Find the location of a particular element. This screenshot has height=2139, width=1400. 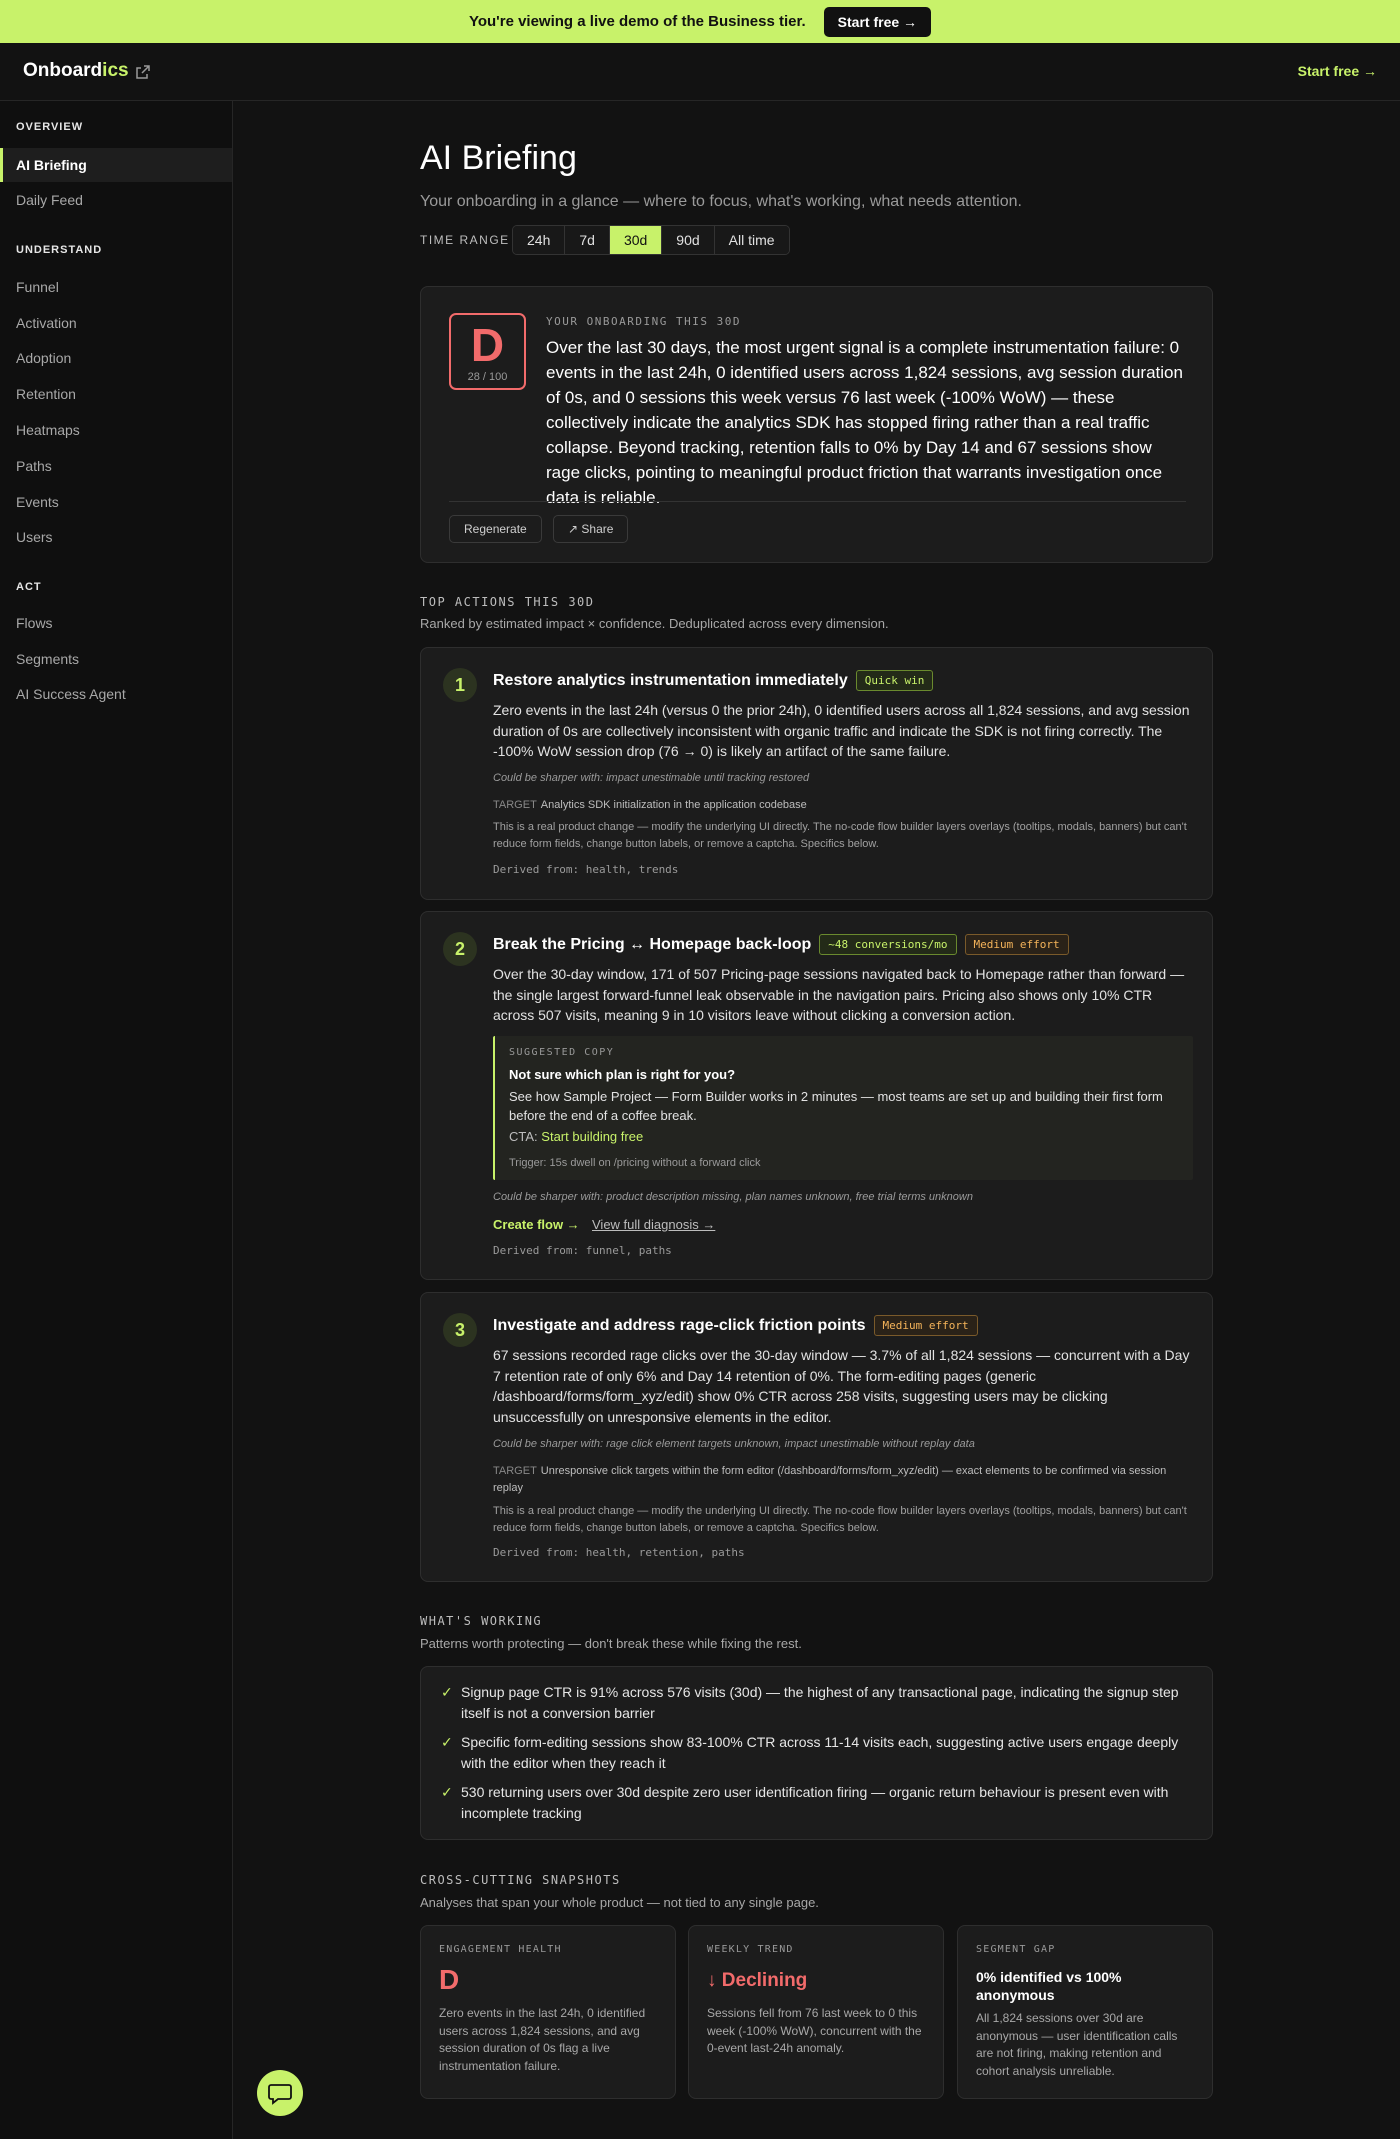

sidebar-item-retention: Retention is located at coordinates (116, 394).